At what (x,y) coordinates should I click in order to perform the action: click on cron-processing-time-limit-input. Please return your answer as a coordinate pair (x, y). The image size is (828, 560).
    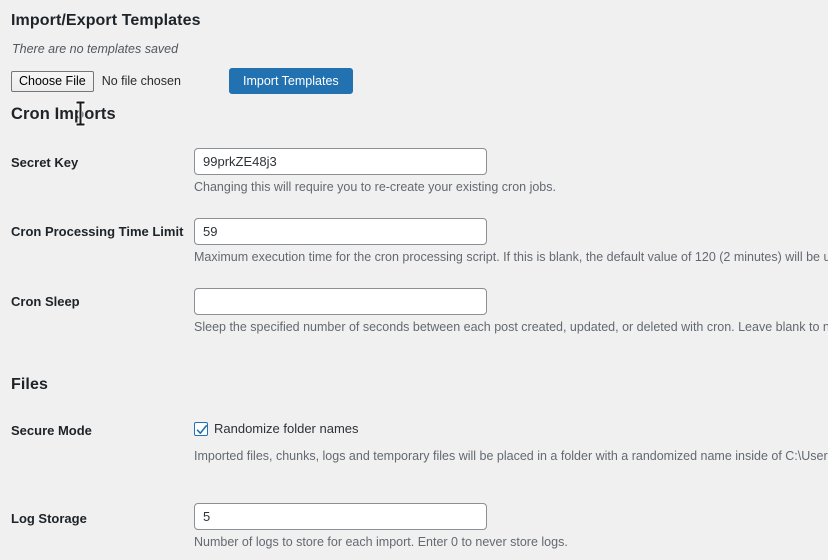
    Looking at the image, I should click on (340, 231).